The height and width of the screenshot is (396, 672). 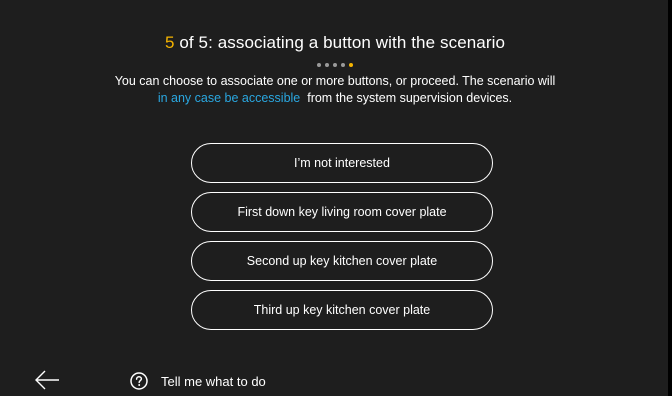 I want to click on accessible-info-link: in any case be accessible, so click(x=229, y=98).